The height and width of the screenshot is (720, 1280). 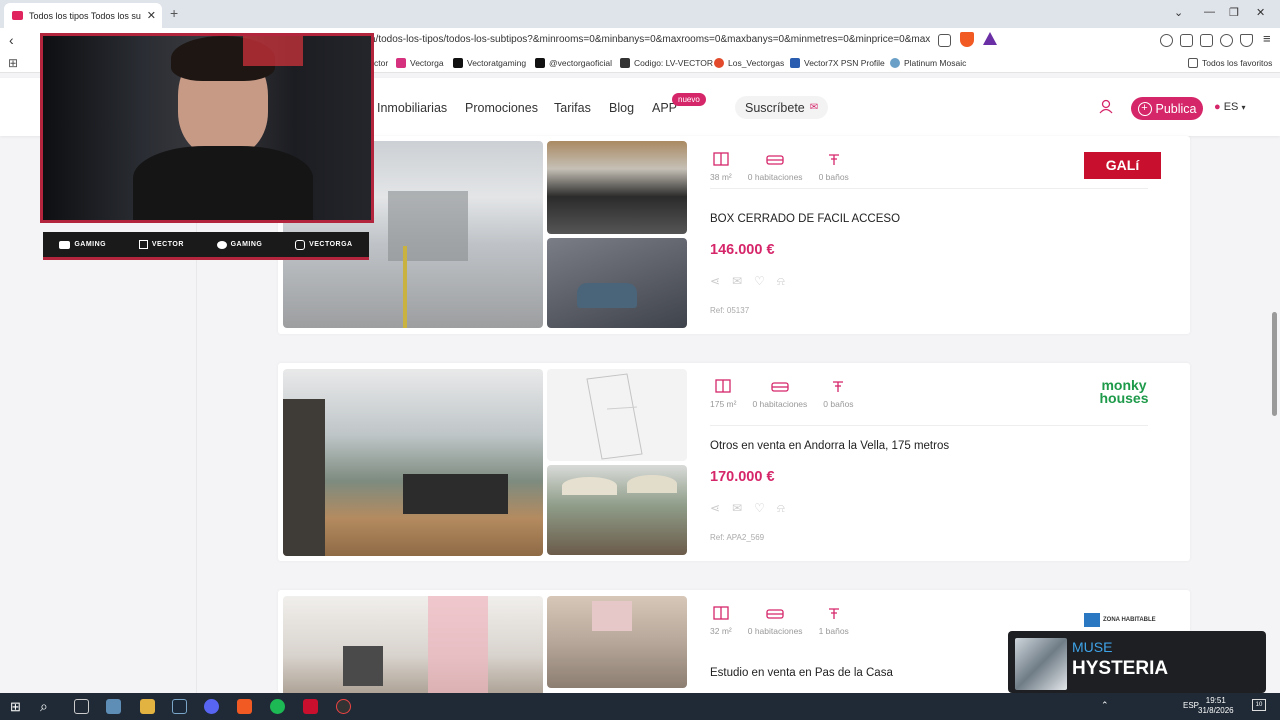 I want to click on back-icon: ‹, so click(x=11, y=40).